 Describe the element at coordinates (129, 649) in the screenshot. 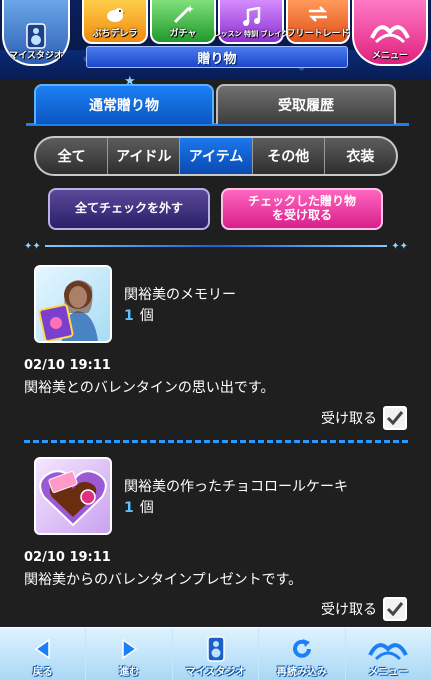

I see `forward-arrow-icon` at that location.